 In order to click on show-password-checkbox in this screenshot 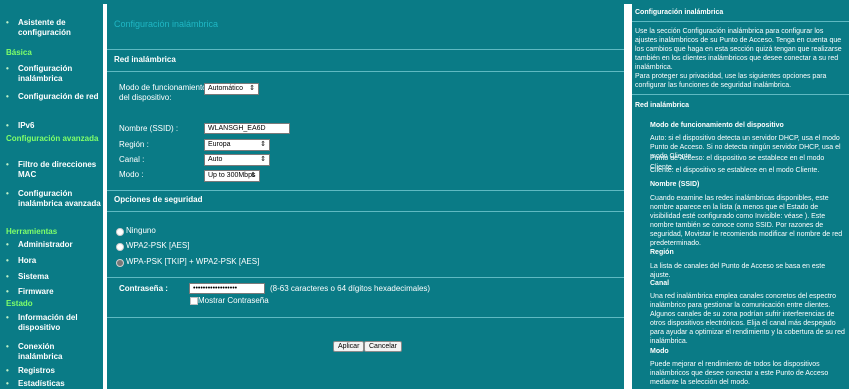, I will do `click(194, 301)`.